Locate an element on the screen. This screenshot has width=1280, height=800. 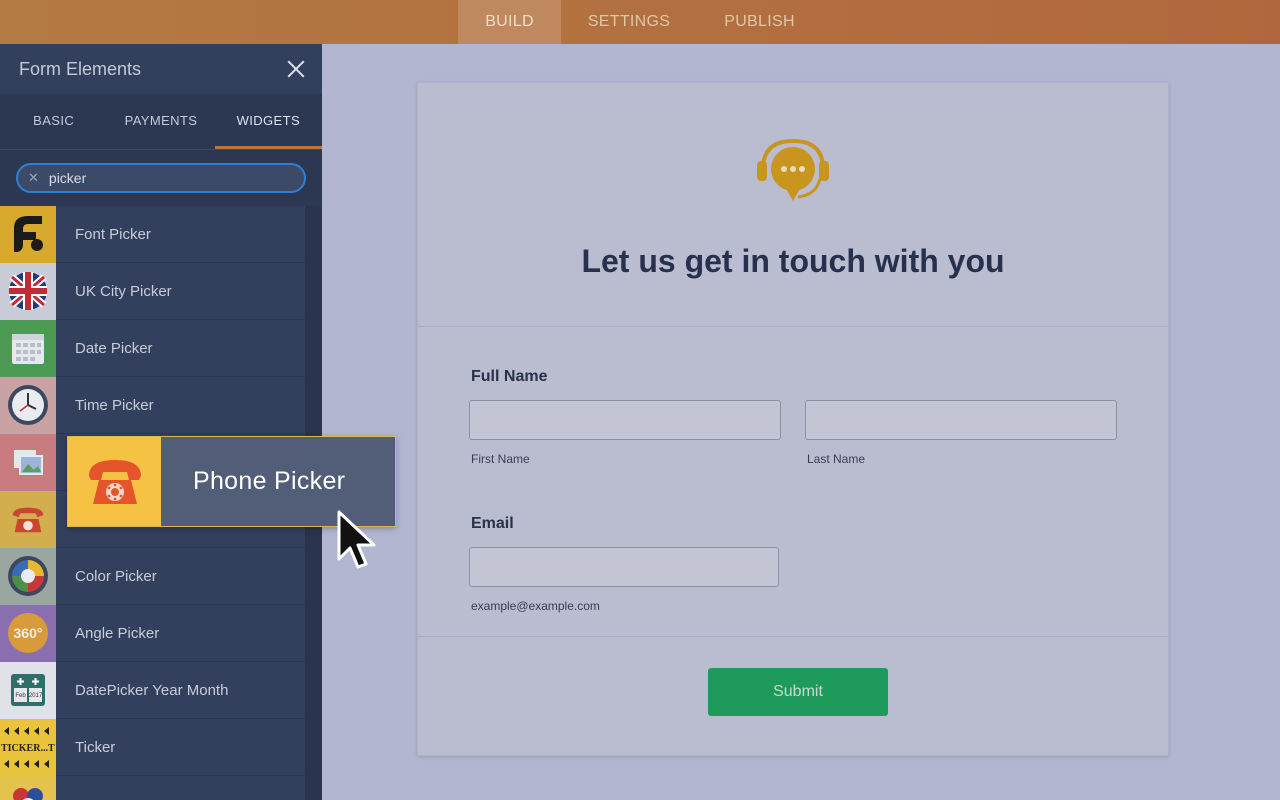
panel-title: Form Elements is located at coordinates (80, 68).